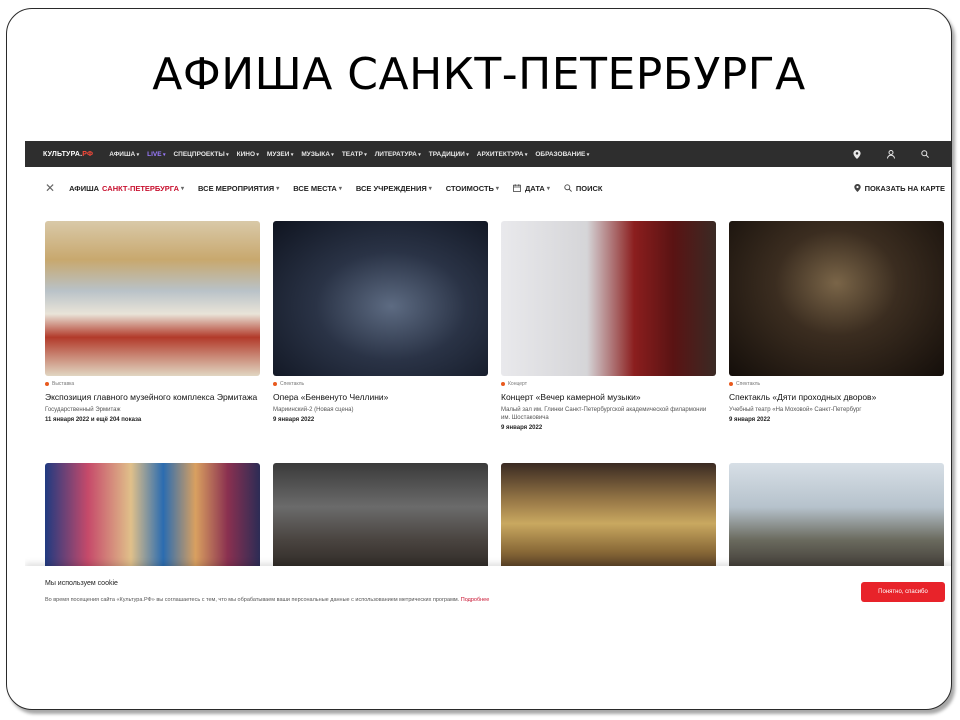  What do you see at coordinates (313, 410) in the screenshot?
I see `event-place: Мариинский-2 (Новая сцена)` at bounding box center [313, 410].